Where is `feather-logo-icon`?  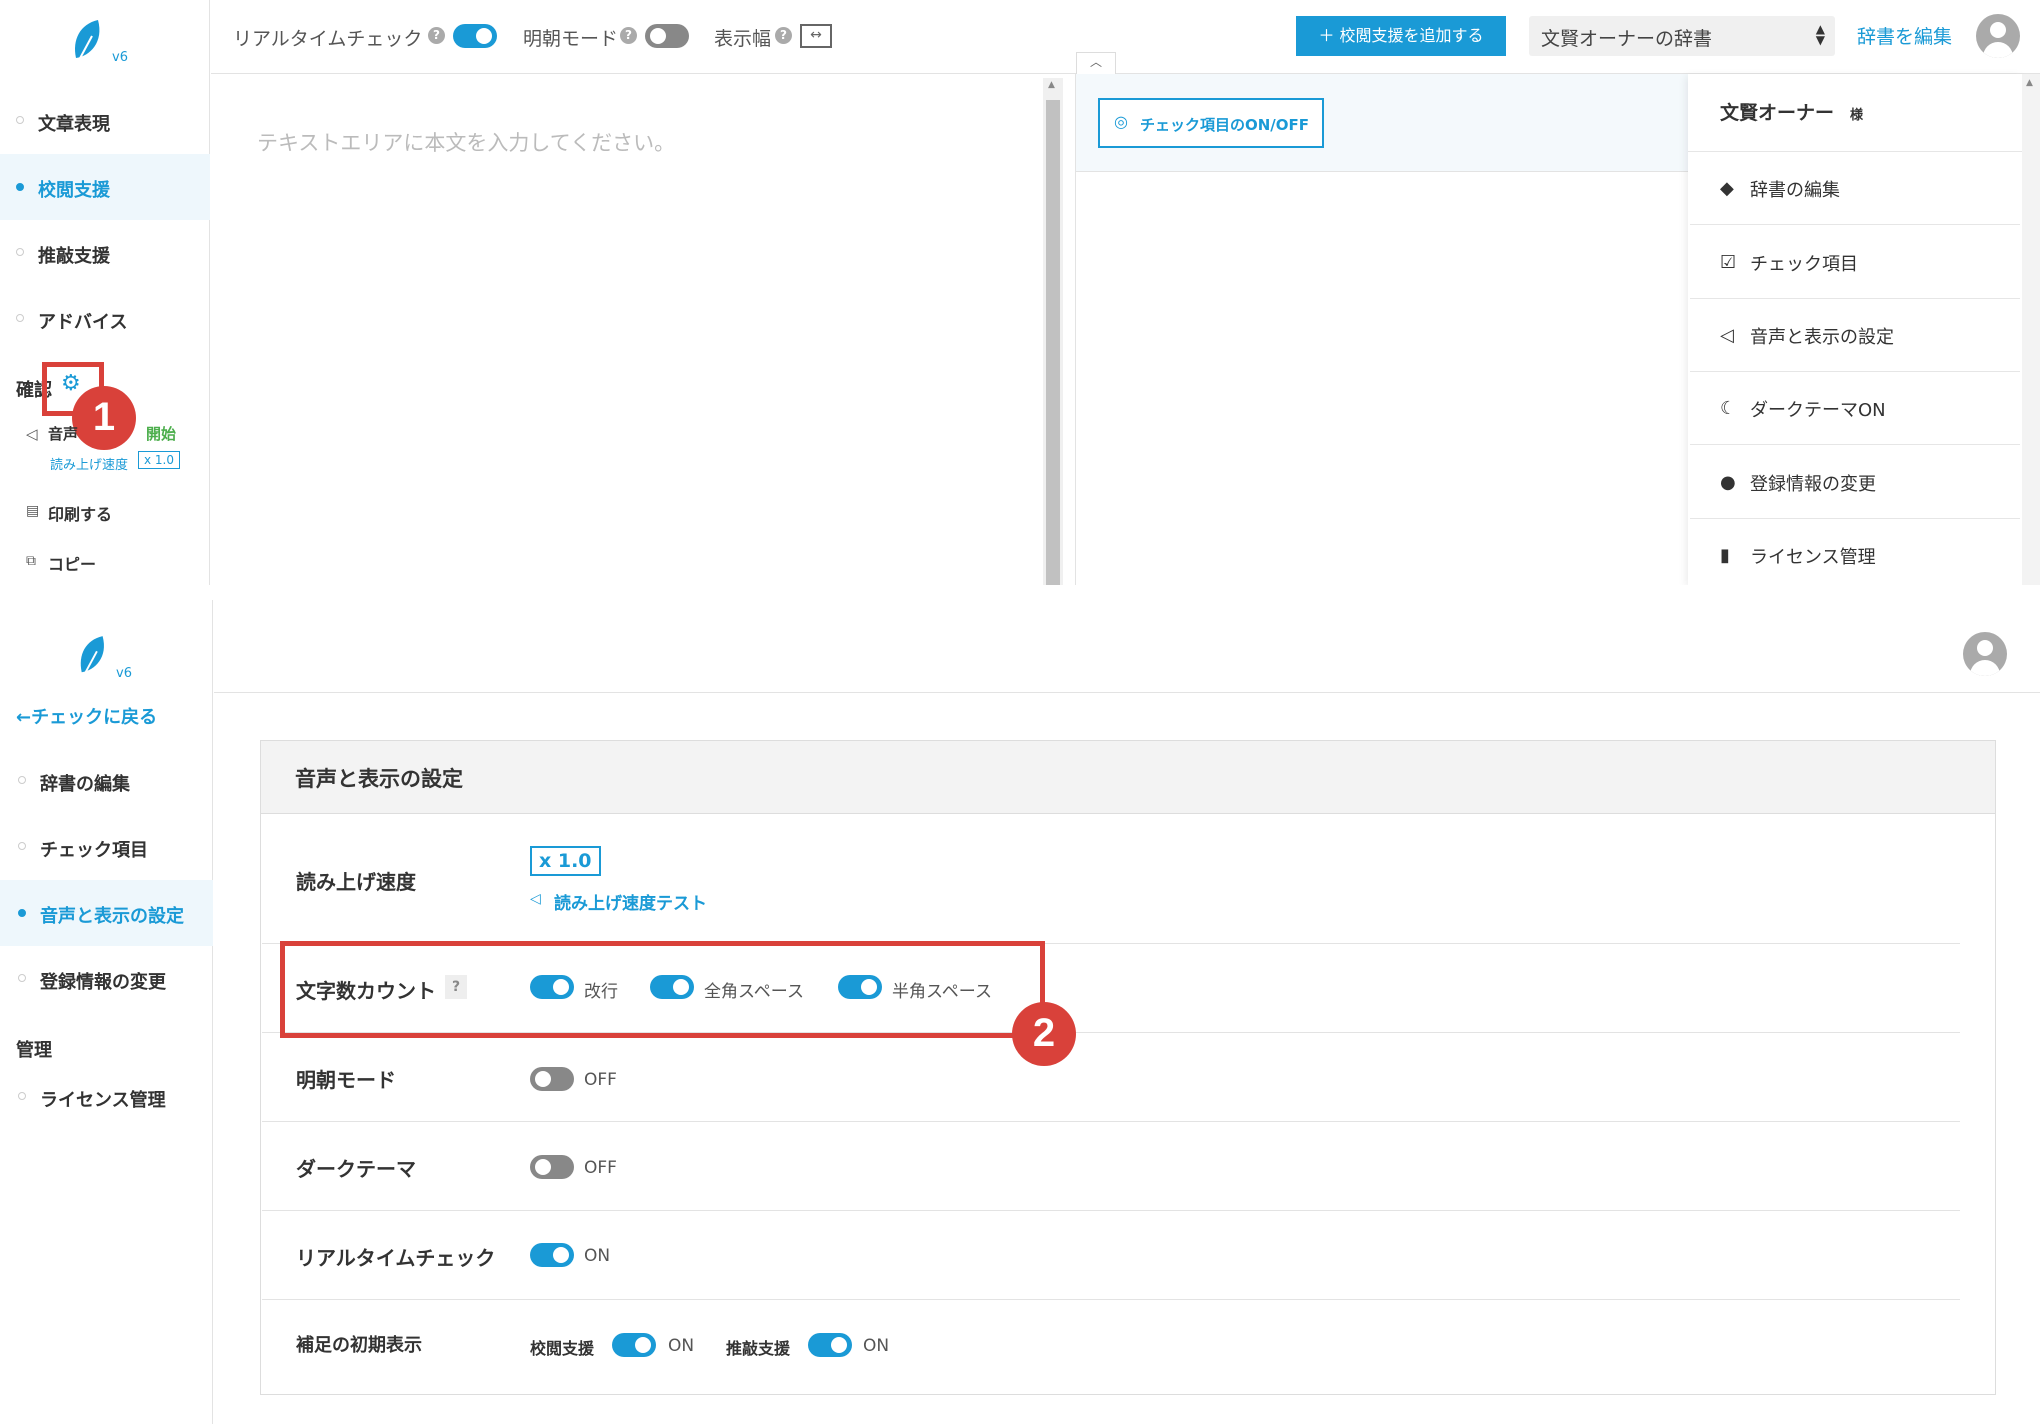 feather-logo-icon is located at coordinates (87, 41).